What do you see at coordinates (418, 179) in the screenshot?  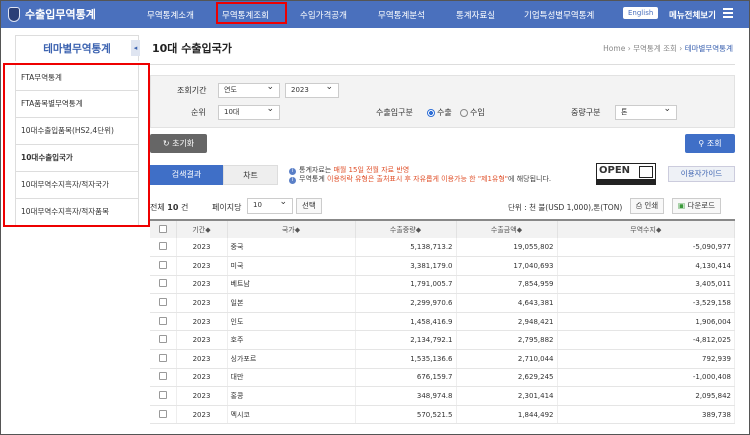 I see `notice-highlight: 이용허락 유형은 출처표시 후 자유롭게 이용가능 한 "제1유형"` at bounding box center [418, 179].